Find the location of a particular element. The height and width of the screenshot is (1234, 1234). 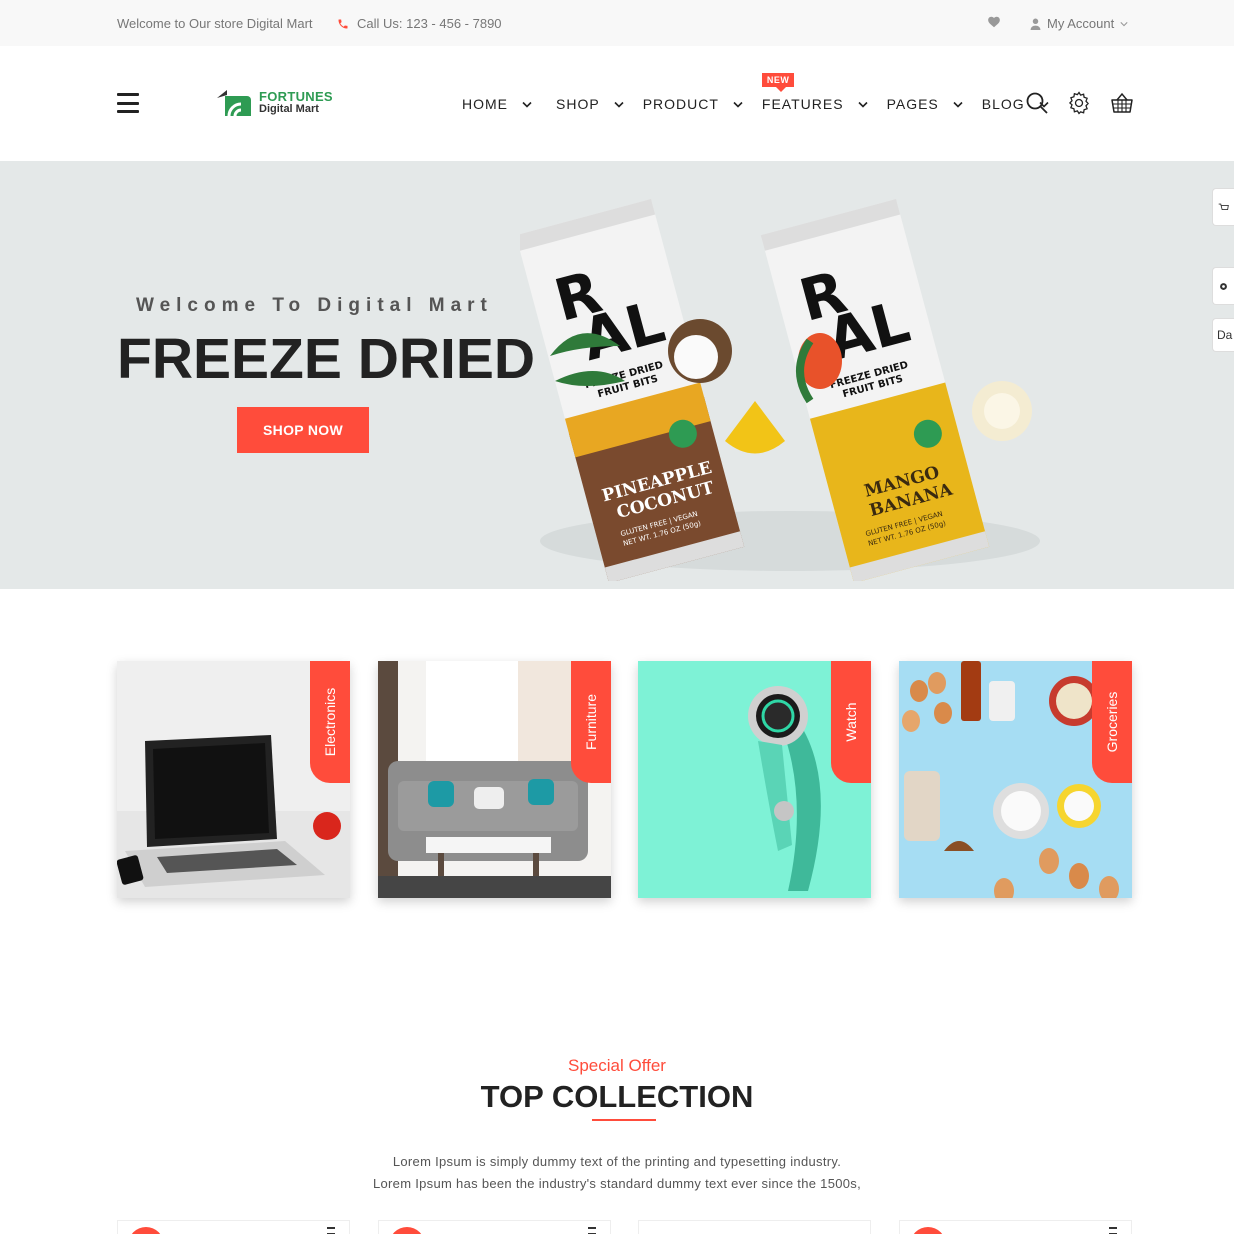

nav-home-label: HOME is located at coordinates (485, 104).